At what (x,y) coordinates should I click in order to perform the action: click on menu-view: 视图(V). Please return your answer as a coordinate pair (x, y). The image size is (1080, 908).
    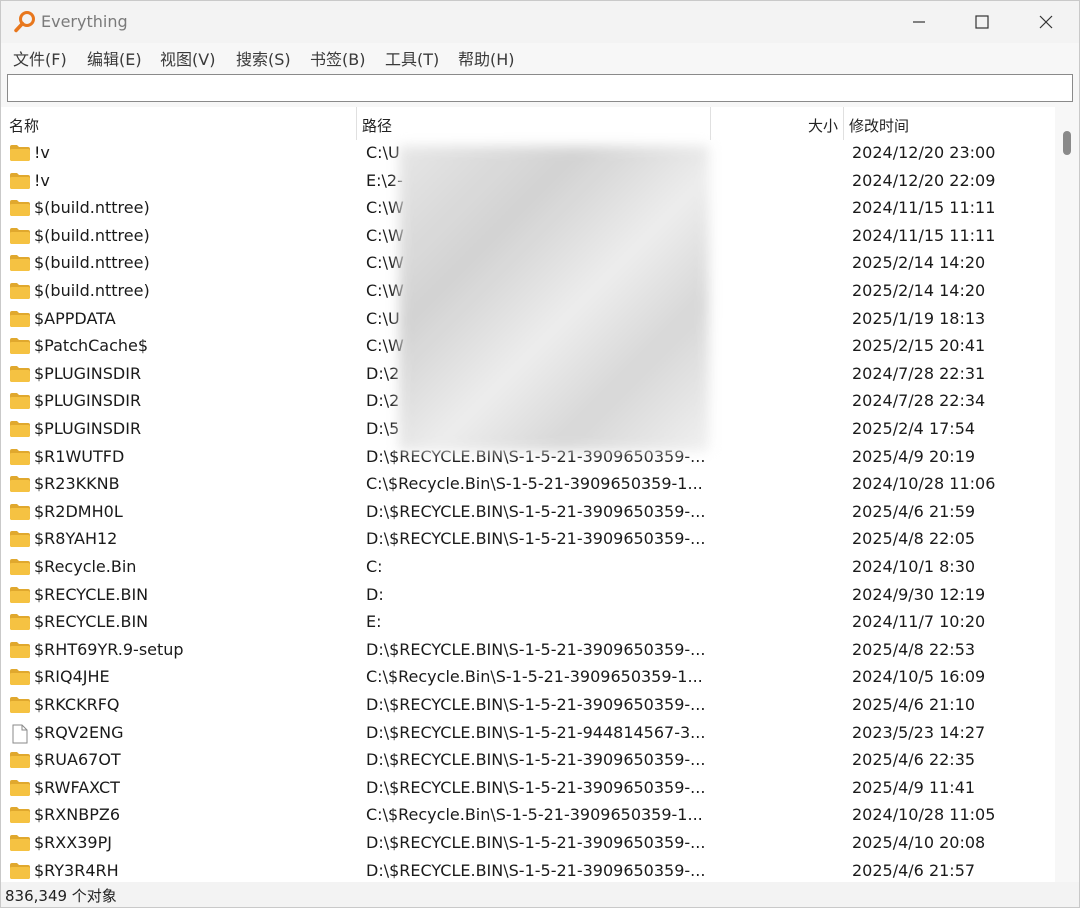
    Looking at the image, I should click on (187, 58).